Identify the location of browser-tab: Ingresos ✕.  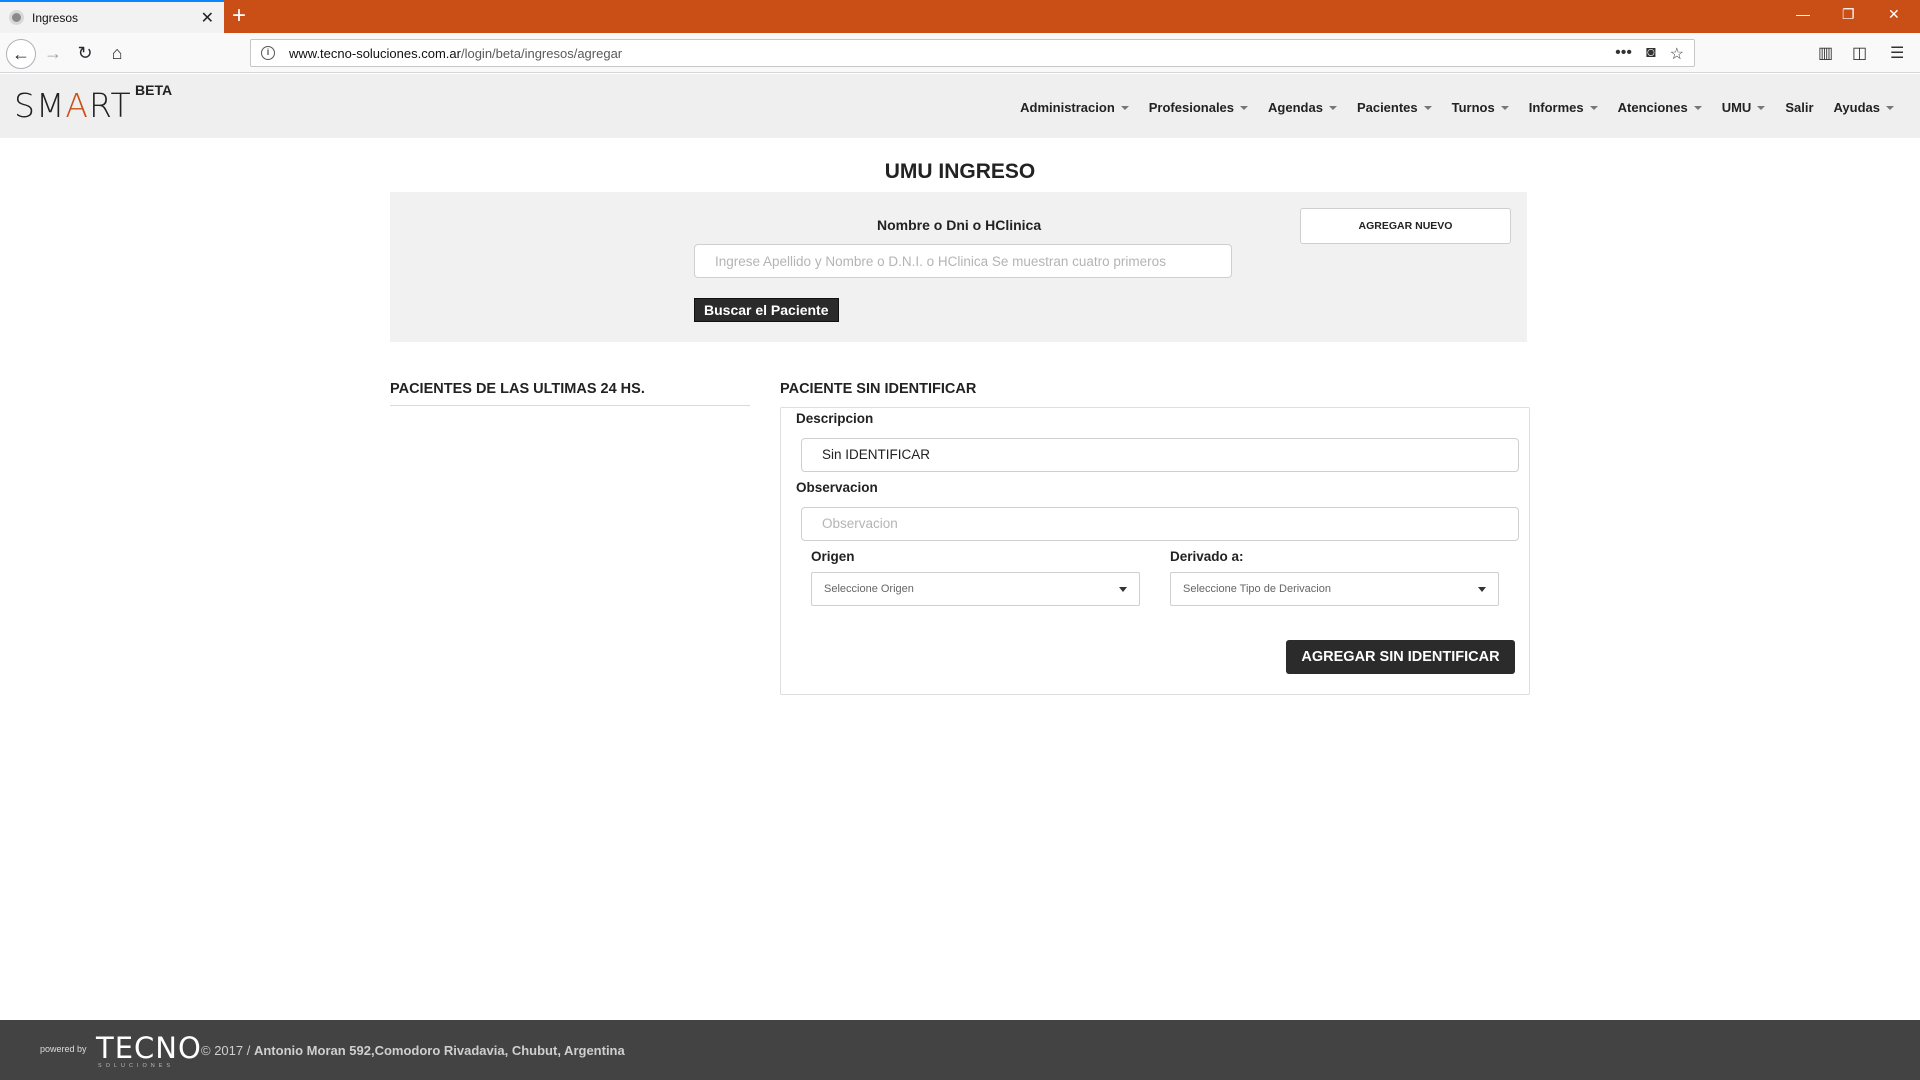
(112, 16).